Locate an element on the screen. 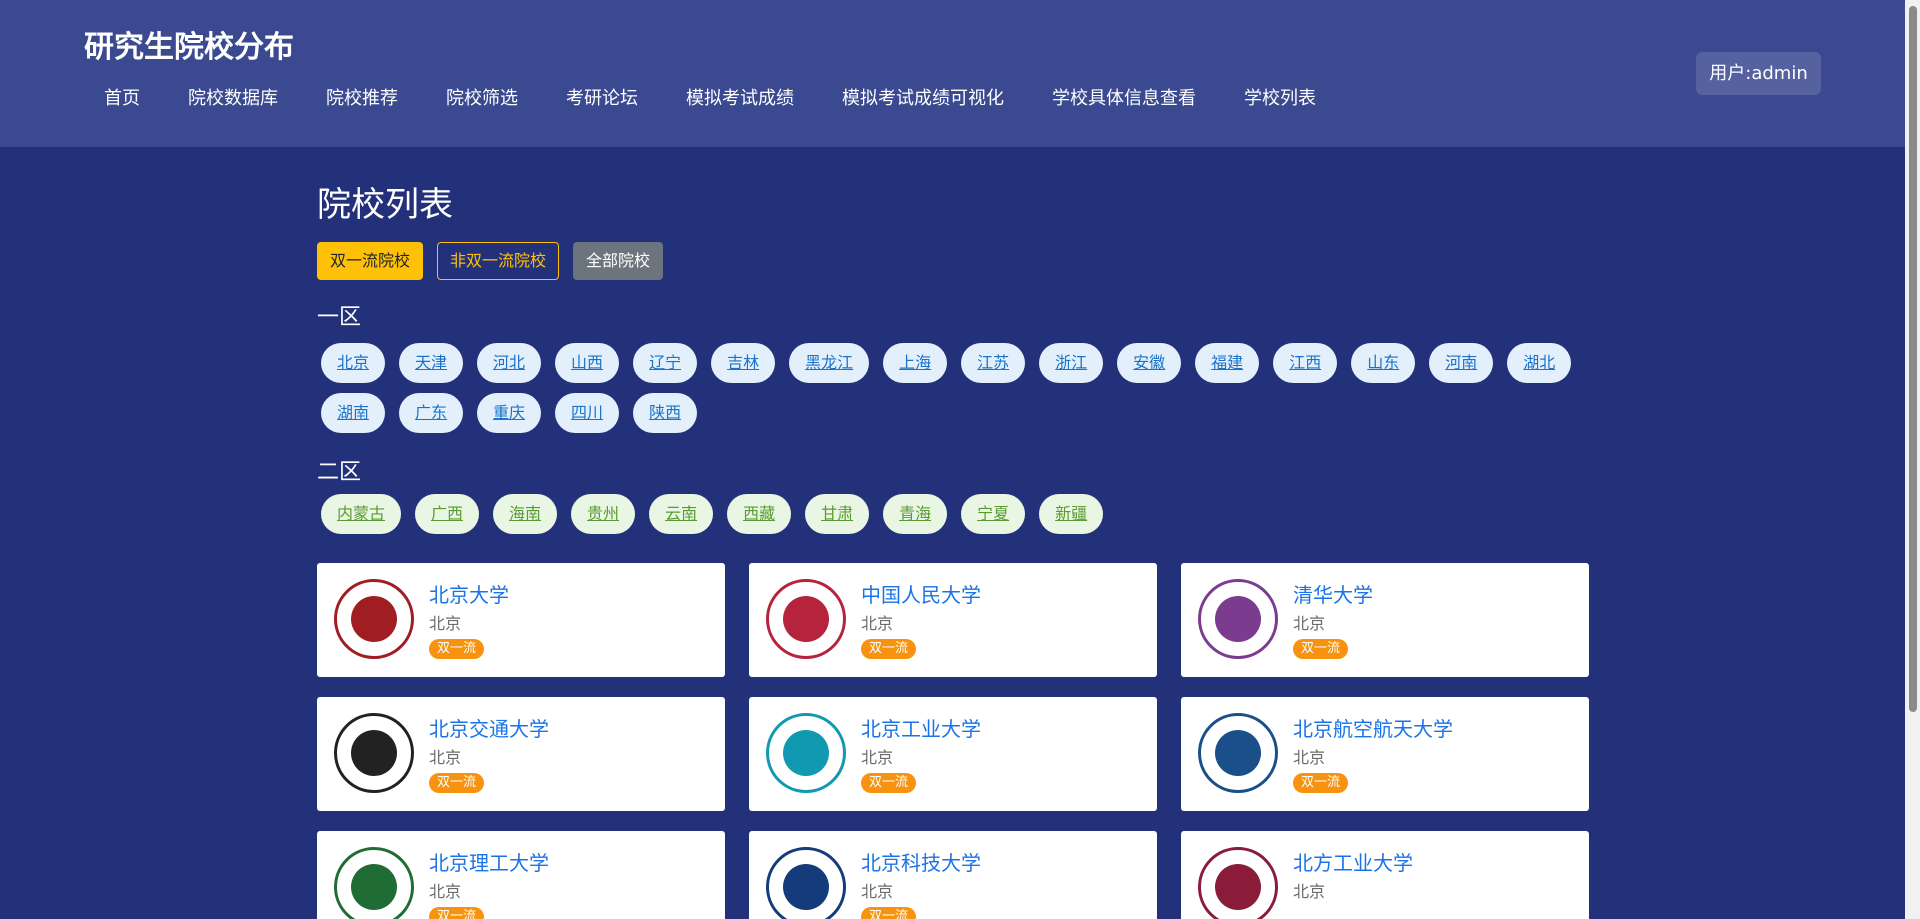  filter-double-first-class-button: 双一流院校 is located at coordinates (370, 261).